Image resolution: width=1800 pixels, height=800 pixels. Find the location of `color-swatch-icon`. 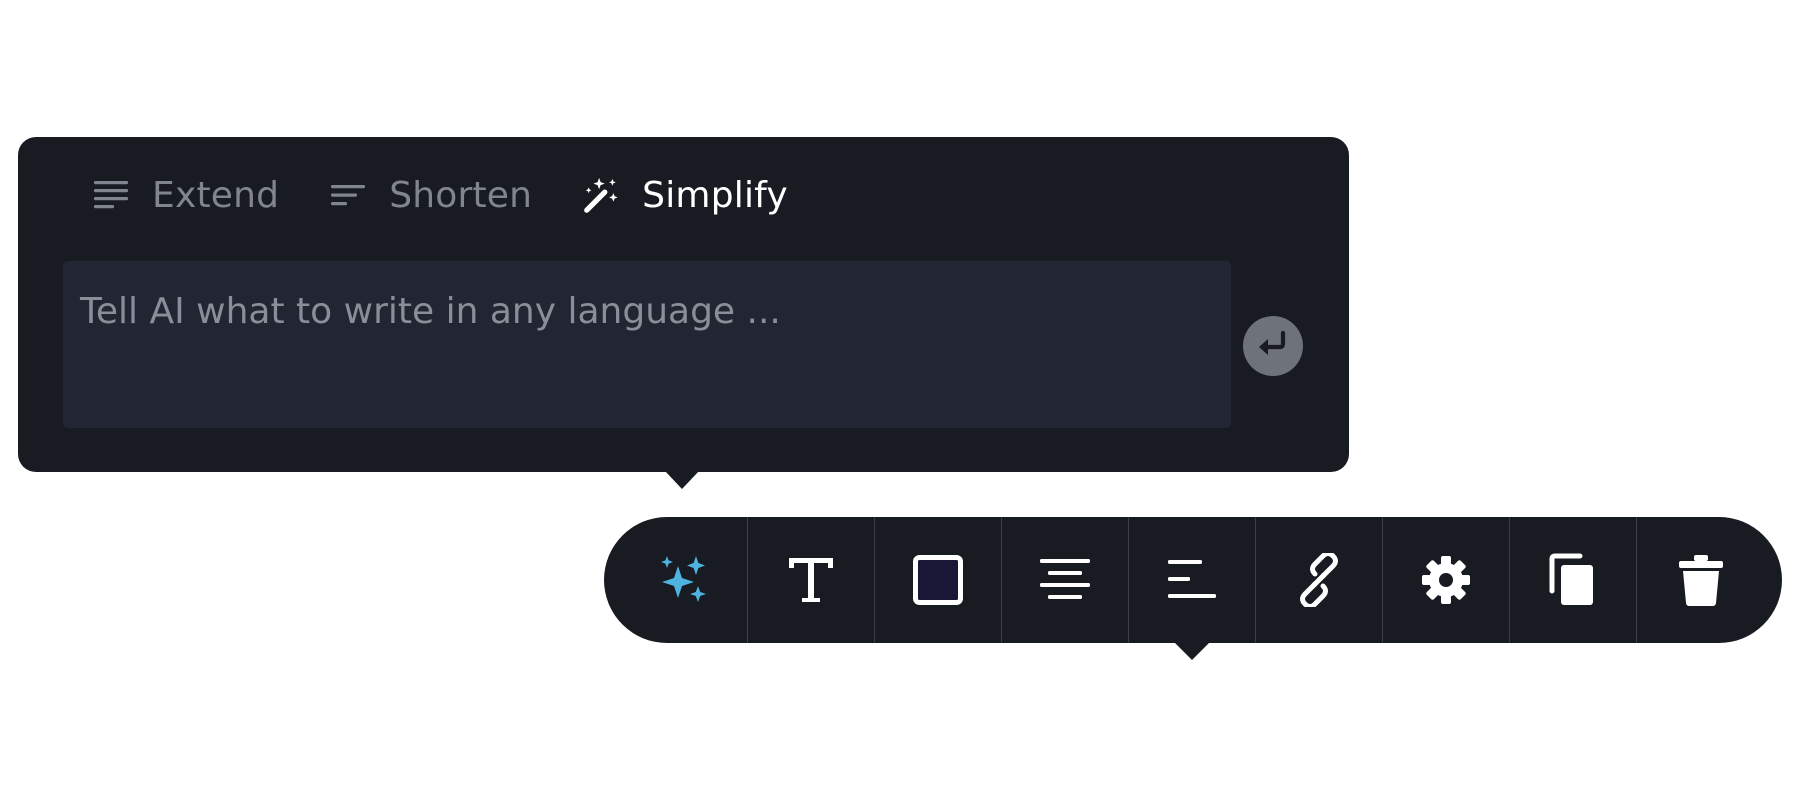

color-swatch-icon is located at coordinates (938, 580).